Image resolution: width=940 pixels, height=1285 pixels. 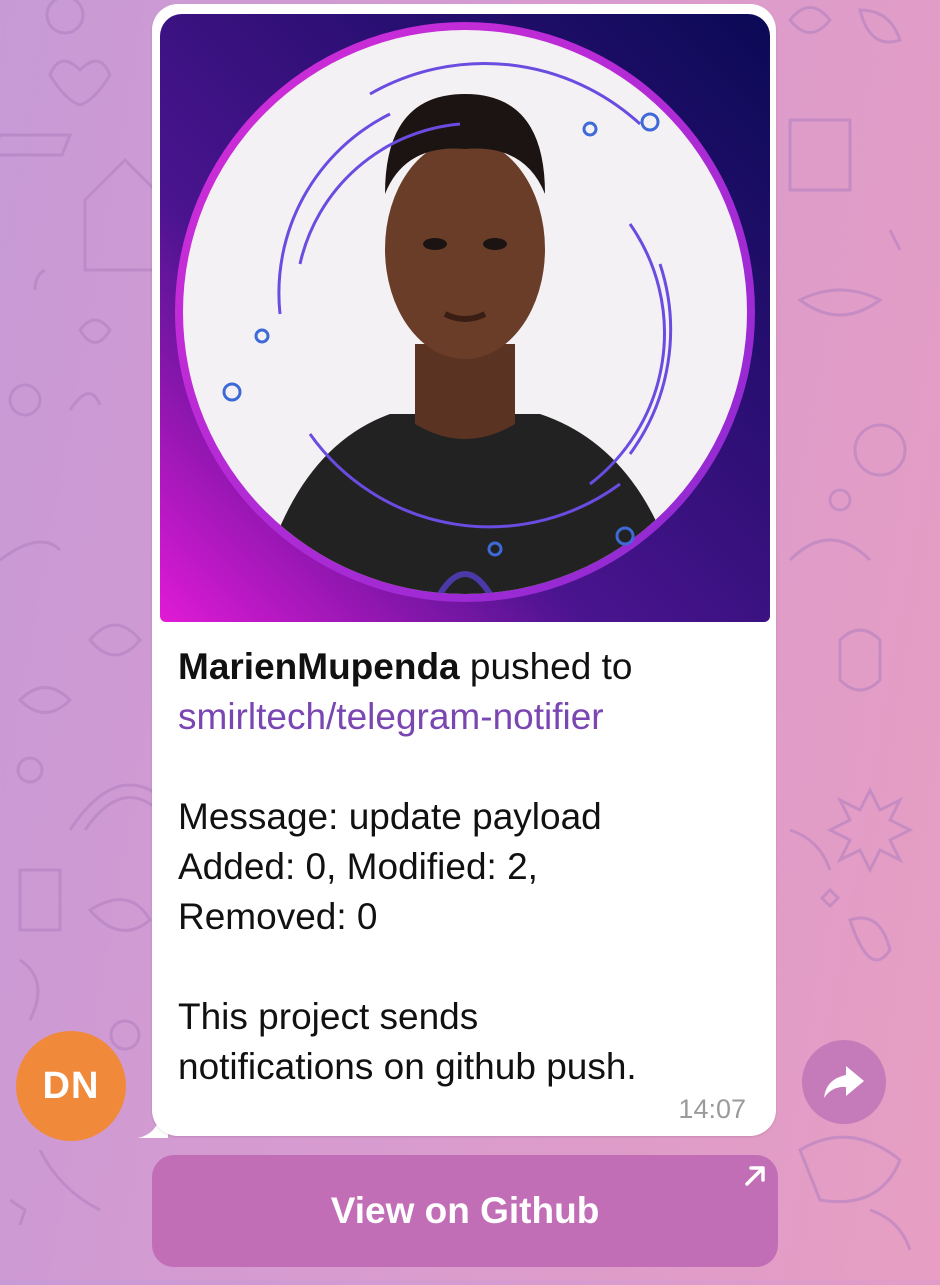 I want to click on view-on-github-button: View on Github, so click(x=465, y=1211).